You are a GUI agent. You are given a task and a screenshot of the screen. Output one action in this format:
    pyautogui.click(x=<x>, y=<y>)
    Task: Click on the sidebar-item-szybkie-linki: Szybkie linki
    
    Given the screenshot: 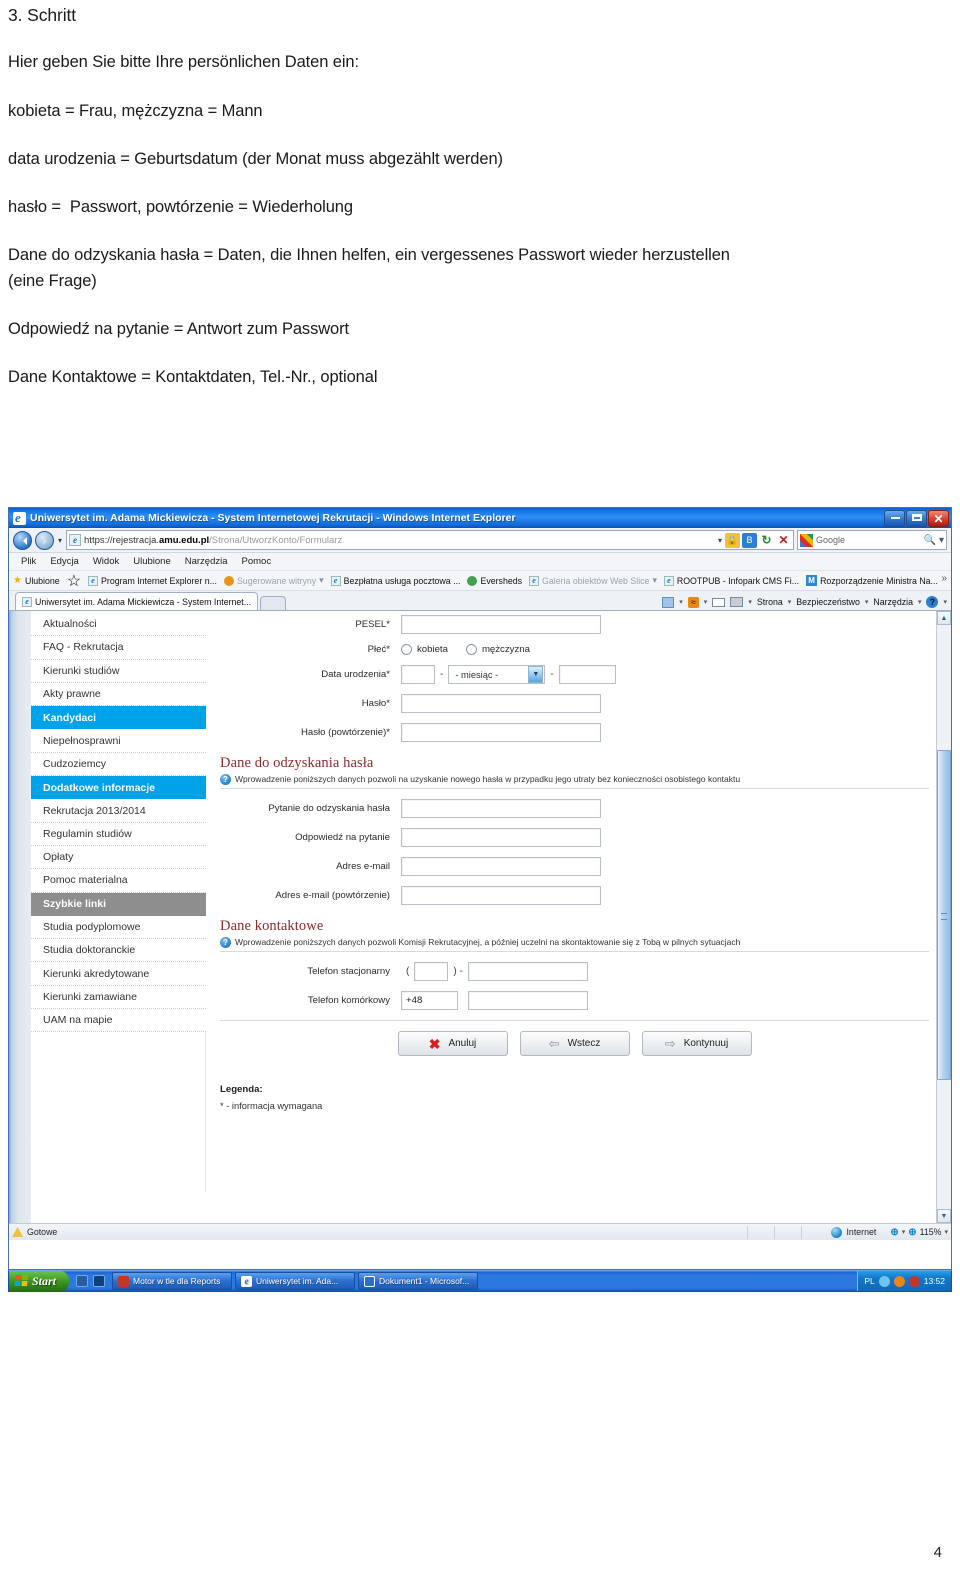 What is the action you would take?
    pyautogui.click(x=118, y=904)
    